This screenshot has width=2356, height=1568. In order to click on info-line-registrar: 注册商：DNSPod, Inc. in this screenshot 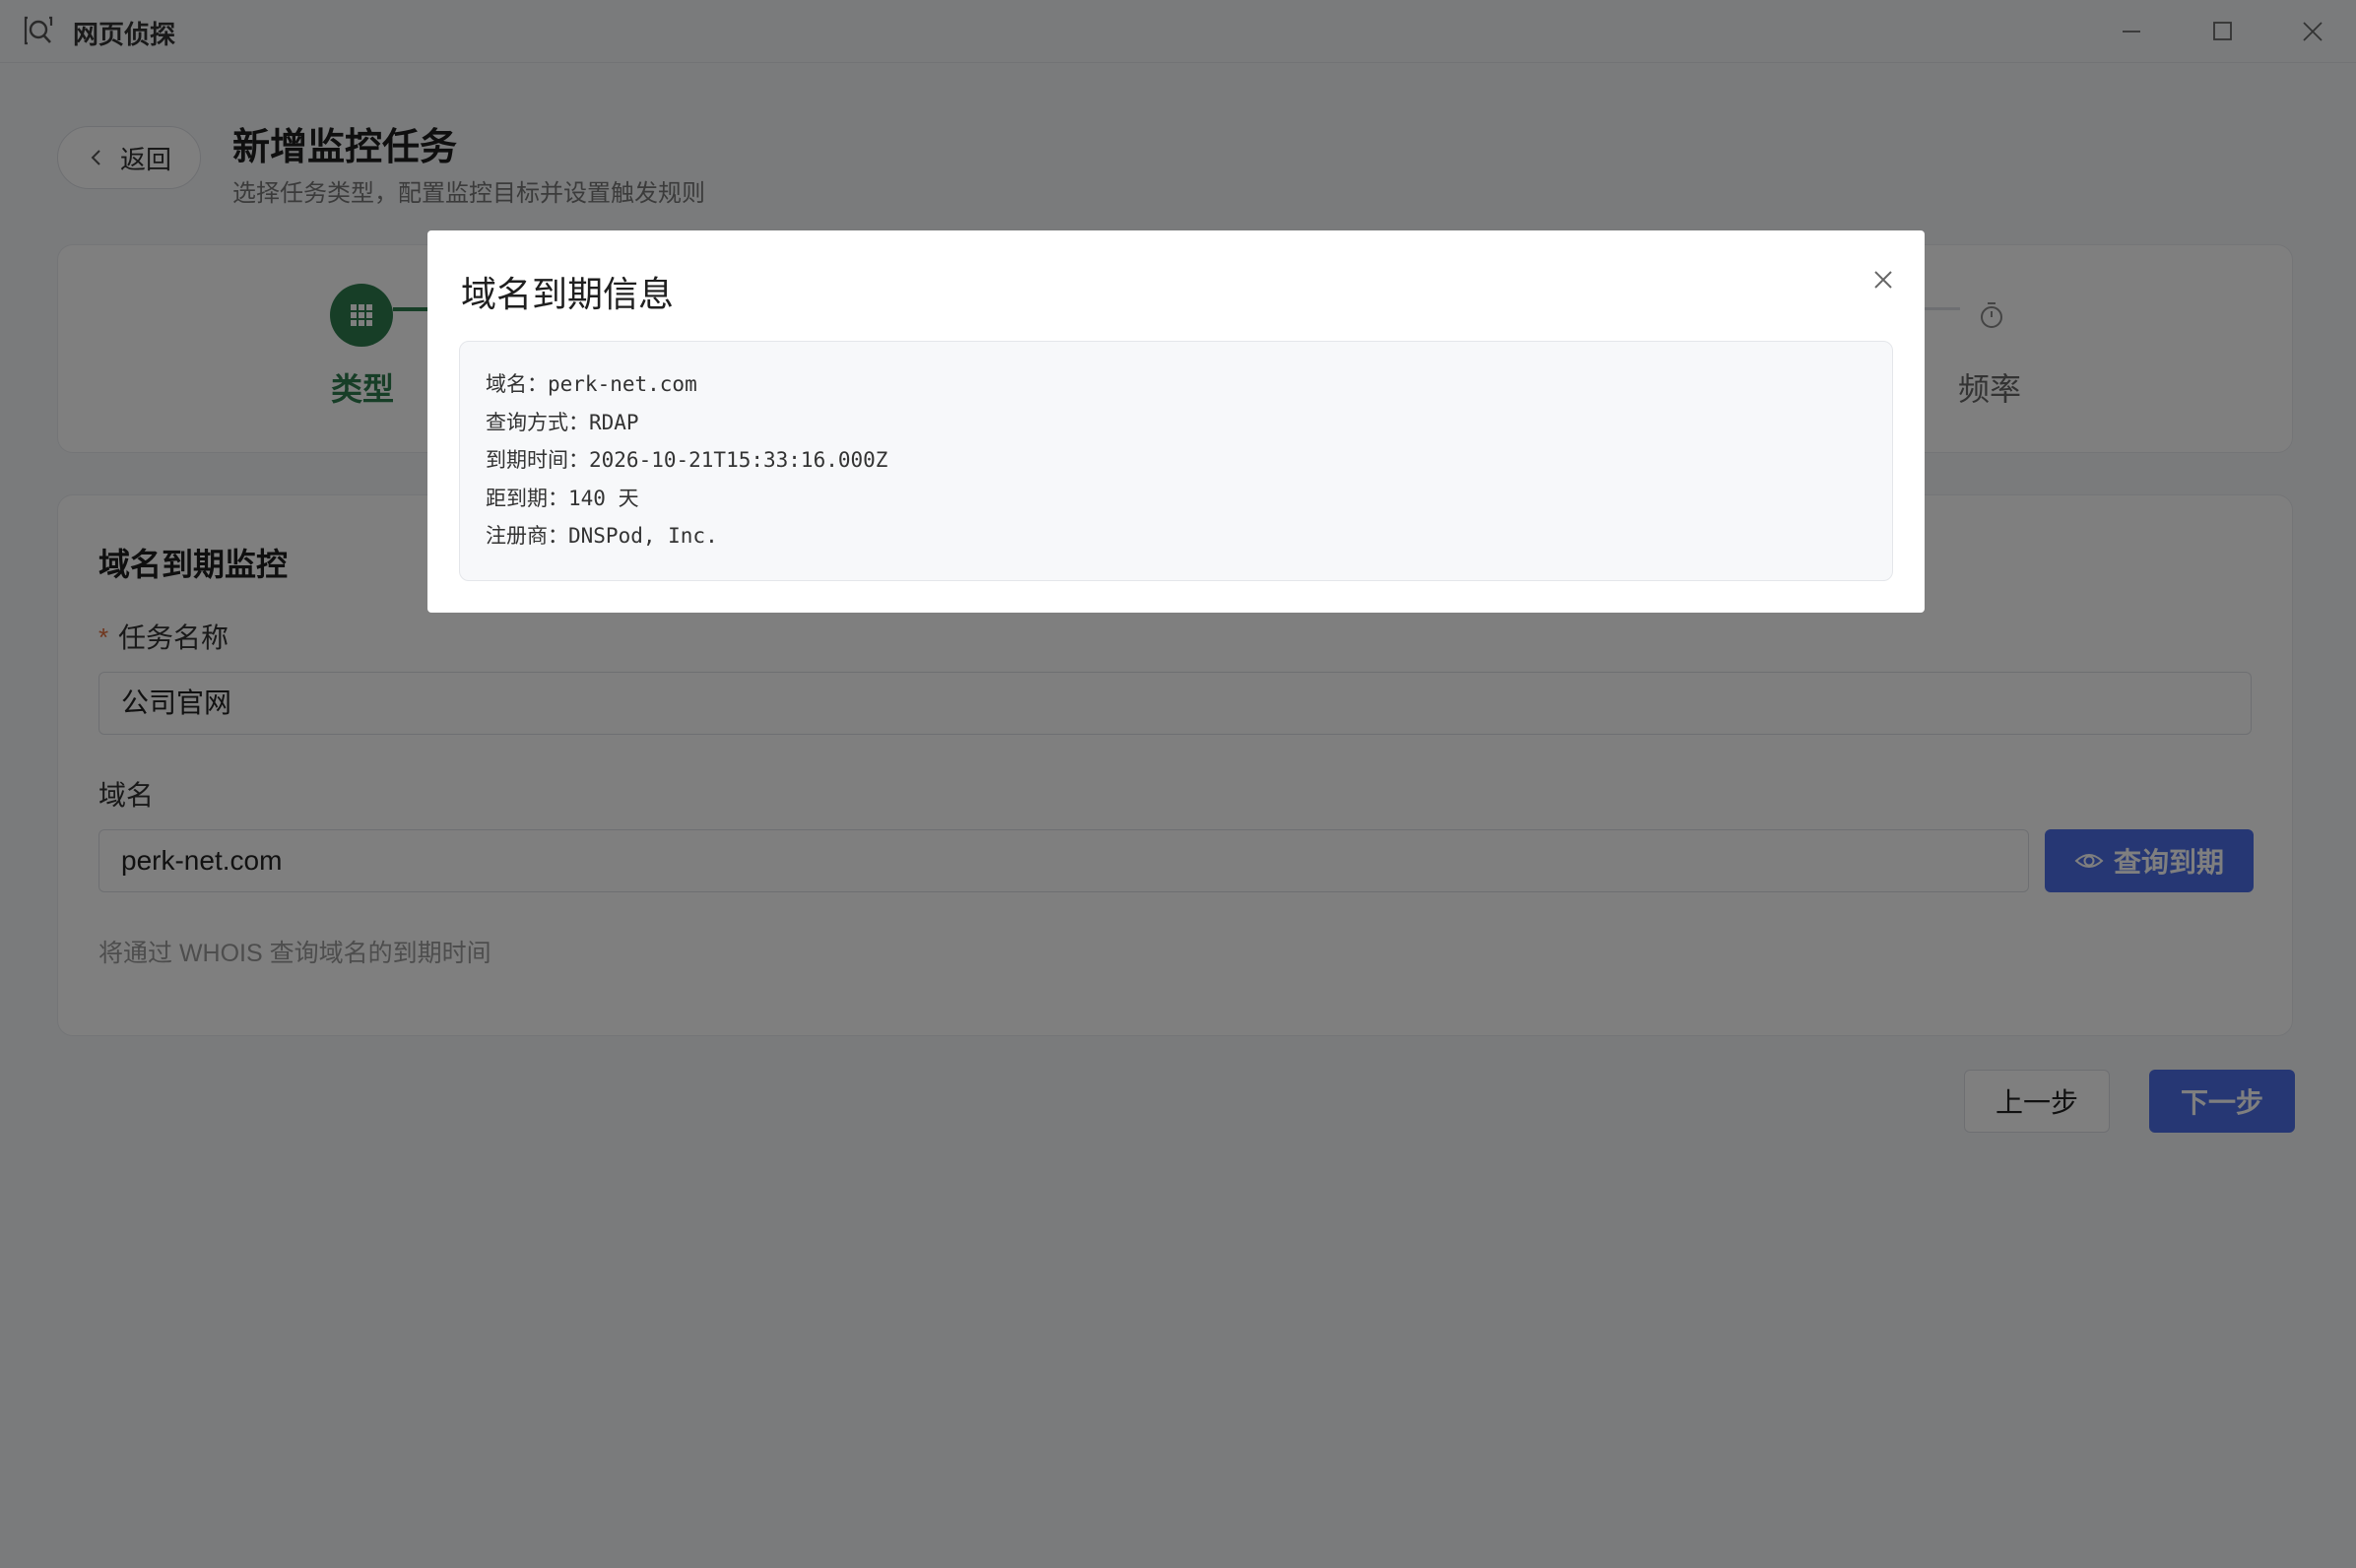, I will do `click(602, 536)`.